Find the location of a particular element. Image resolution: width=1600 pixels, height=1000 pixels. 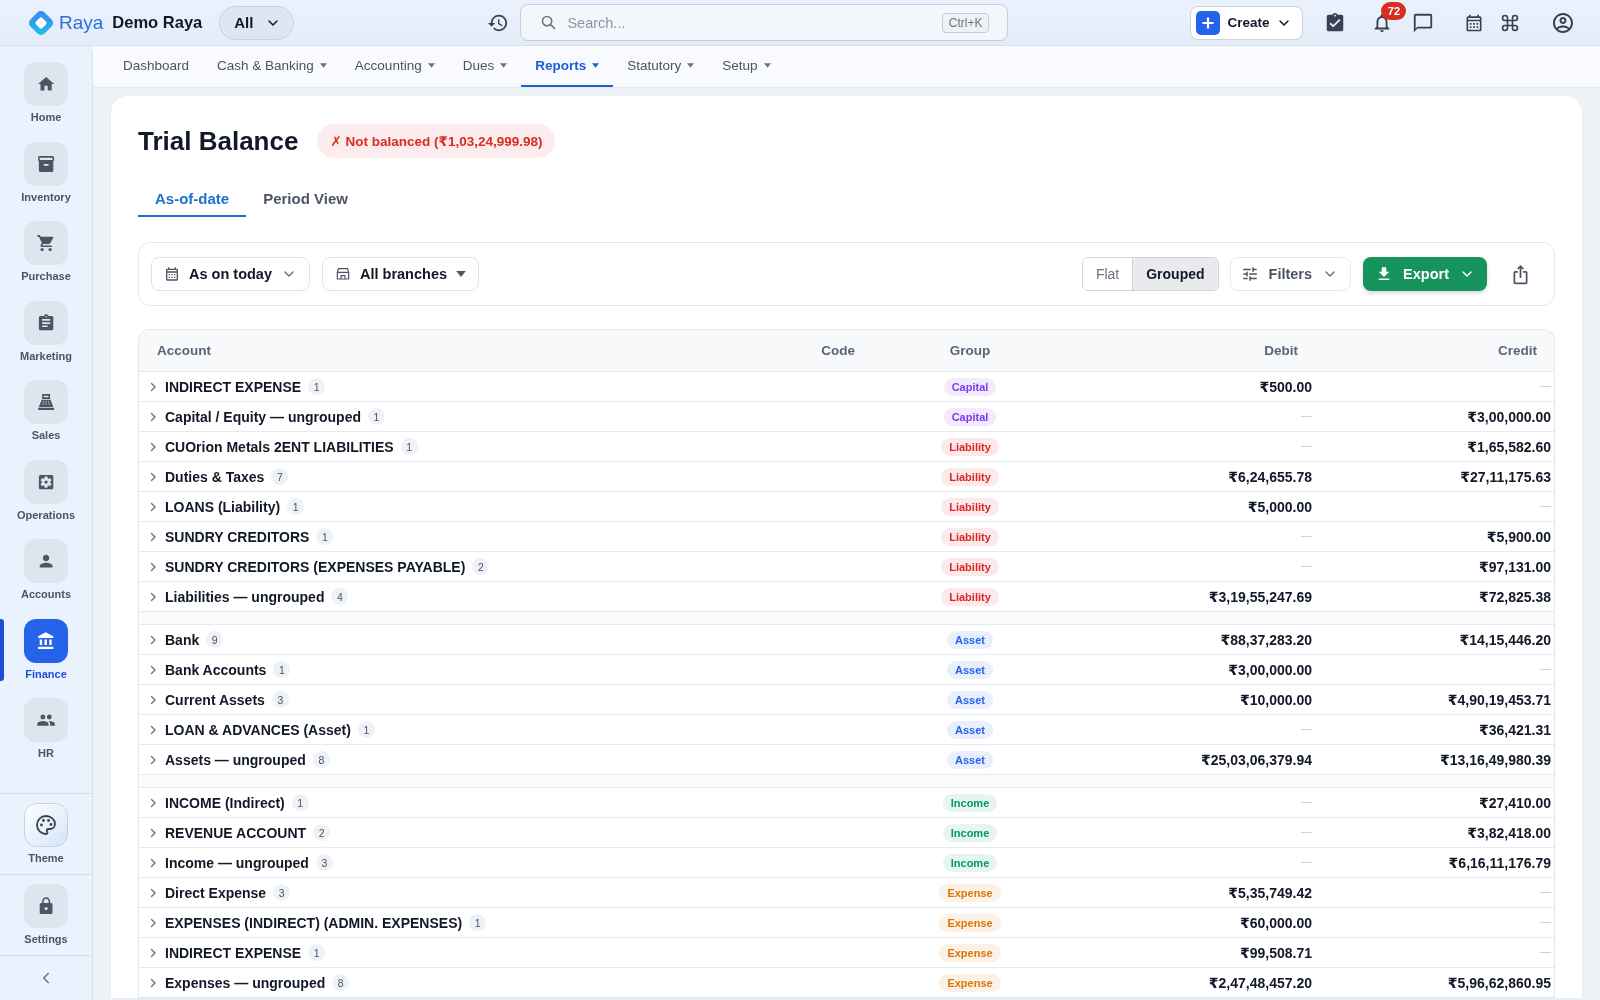

credit-amount: ₹3,82,418.00 is located at coordinates (1509, 832).